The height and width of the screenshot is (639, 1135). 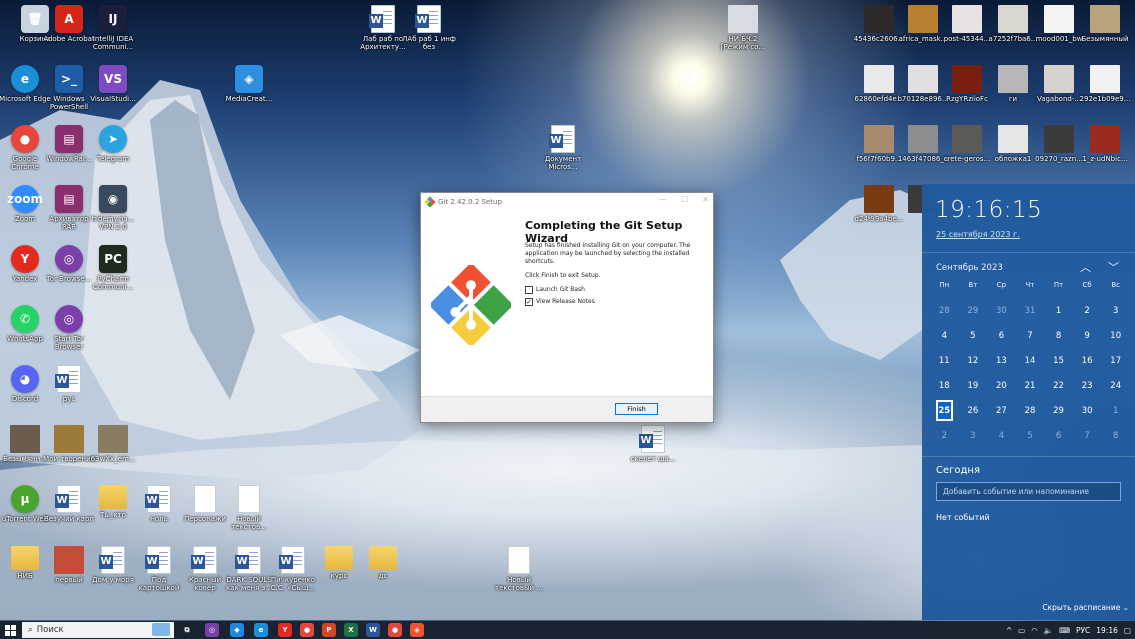 I want to click on calendar-day-outside: 8, so click(x=1115, y=435).